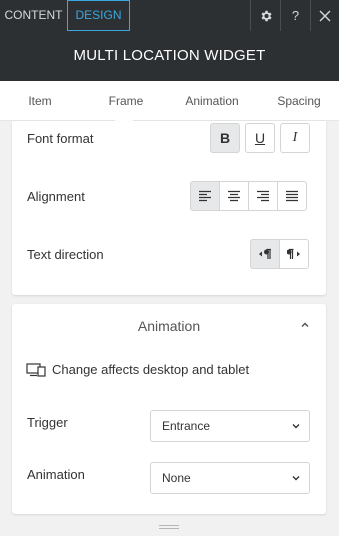 The width and height of the screenshot is (339, 536). I want to click on top-bar: CONTENT DESIGN ?, so click(169, 15).